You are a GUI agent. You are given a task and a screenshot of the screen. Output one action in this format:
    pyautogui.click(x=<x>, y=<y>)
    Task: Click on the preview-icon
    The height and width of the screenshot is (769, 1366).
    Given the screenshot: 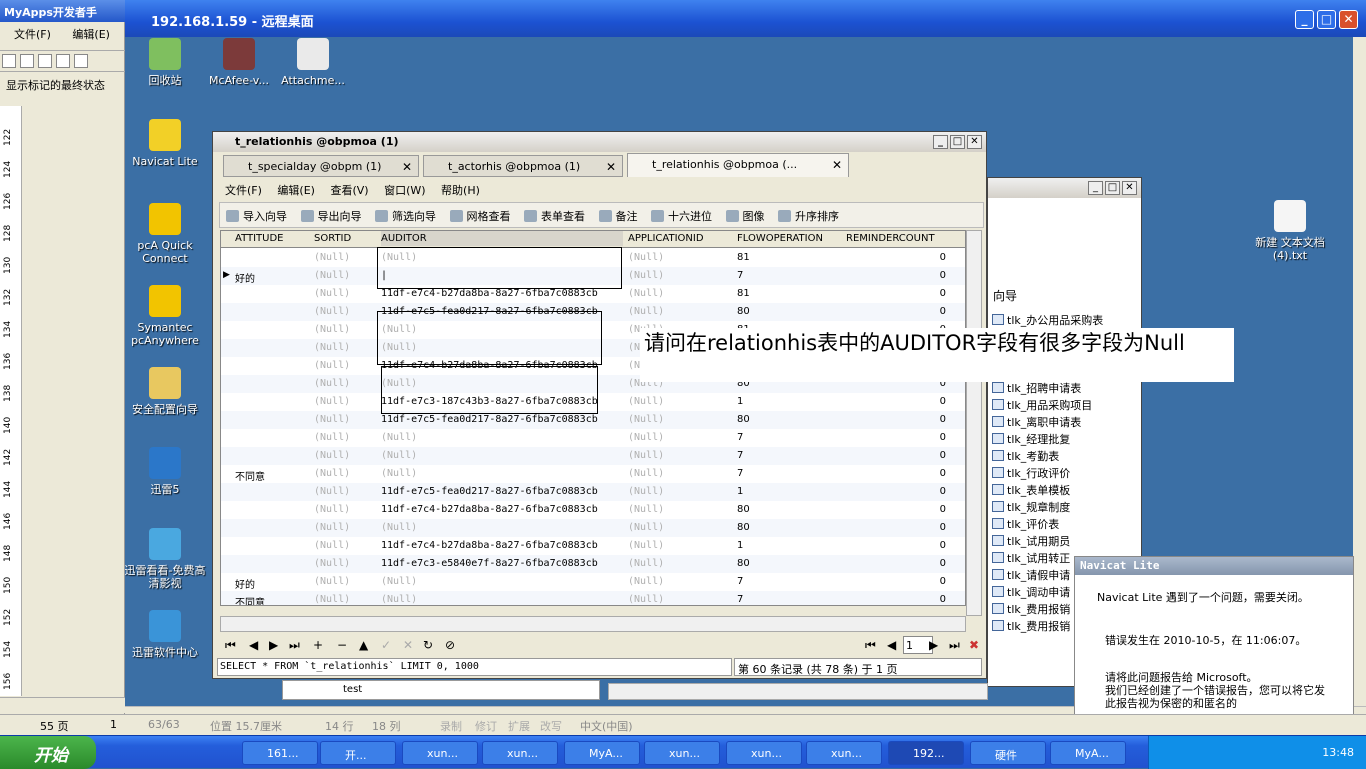 What is the action you would take?
    pyautogui.click(x=81, y=61)
    